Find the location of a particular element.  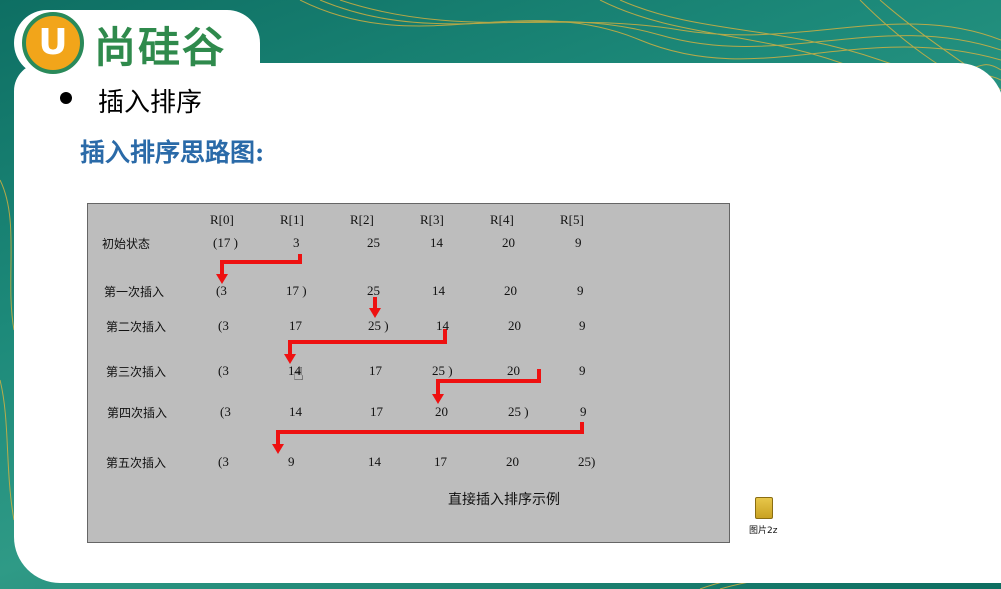

diagram-arrows is located at coordinates (400, 354).